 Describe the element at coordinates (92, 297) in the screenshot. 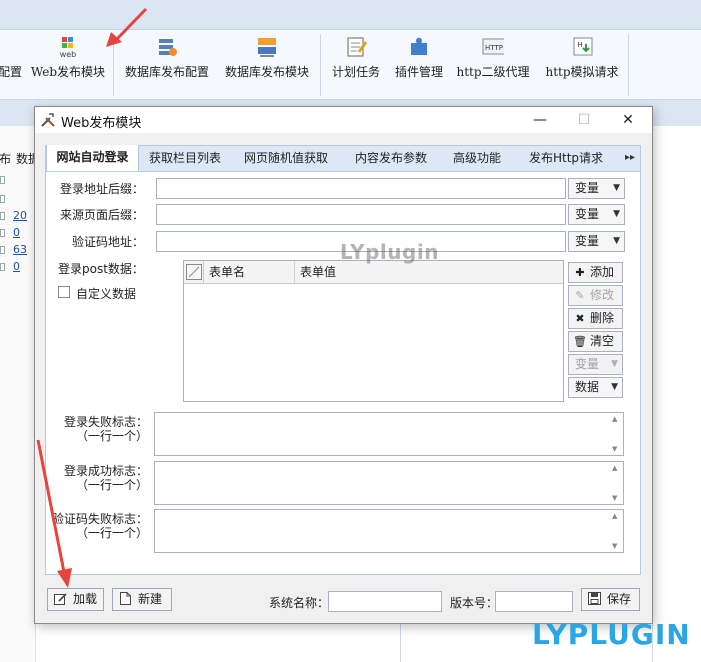

I see `annotation-arrows` at that location.